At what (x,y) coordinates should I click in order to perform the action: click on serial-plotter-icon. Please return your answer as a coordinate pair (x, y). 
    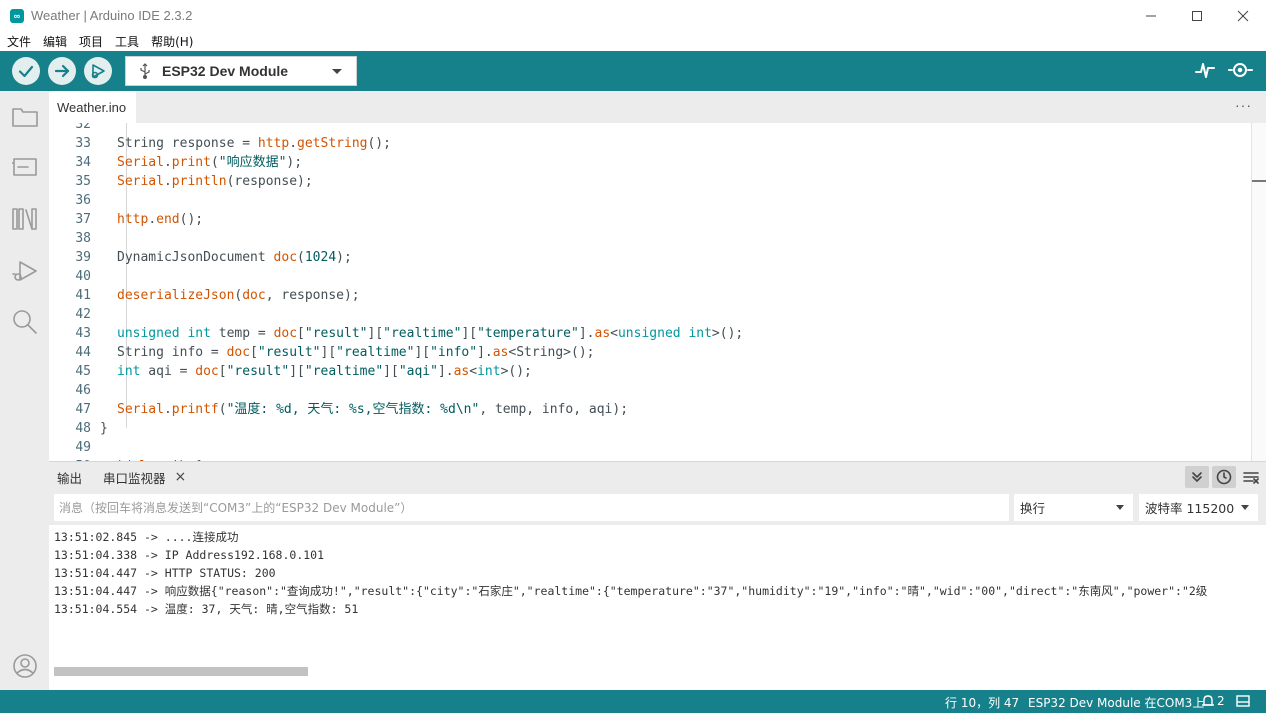
    Looking at the image, I should click on (1205, 70).